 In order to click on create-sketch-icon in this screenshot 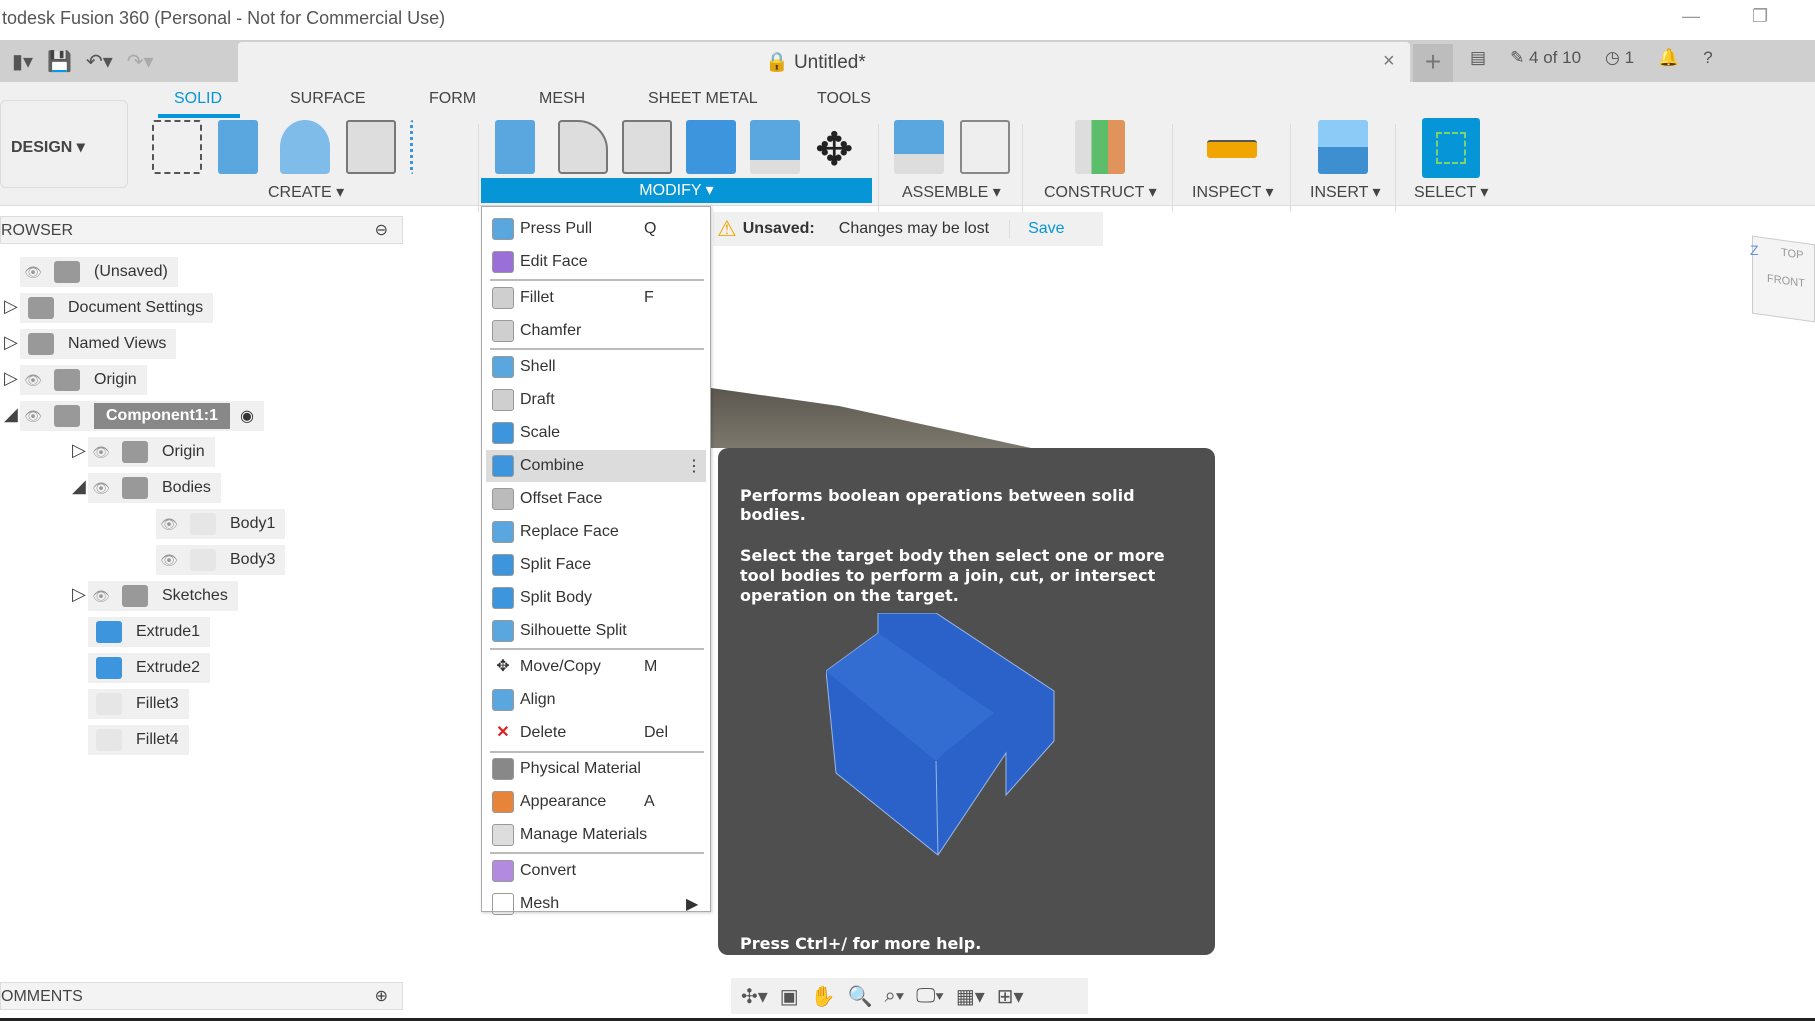, I will do `click(177, 147)`.